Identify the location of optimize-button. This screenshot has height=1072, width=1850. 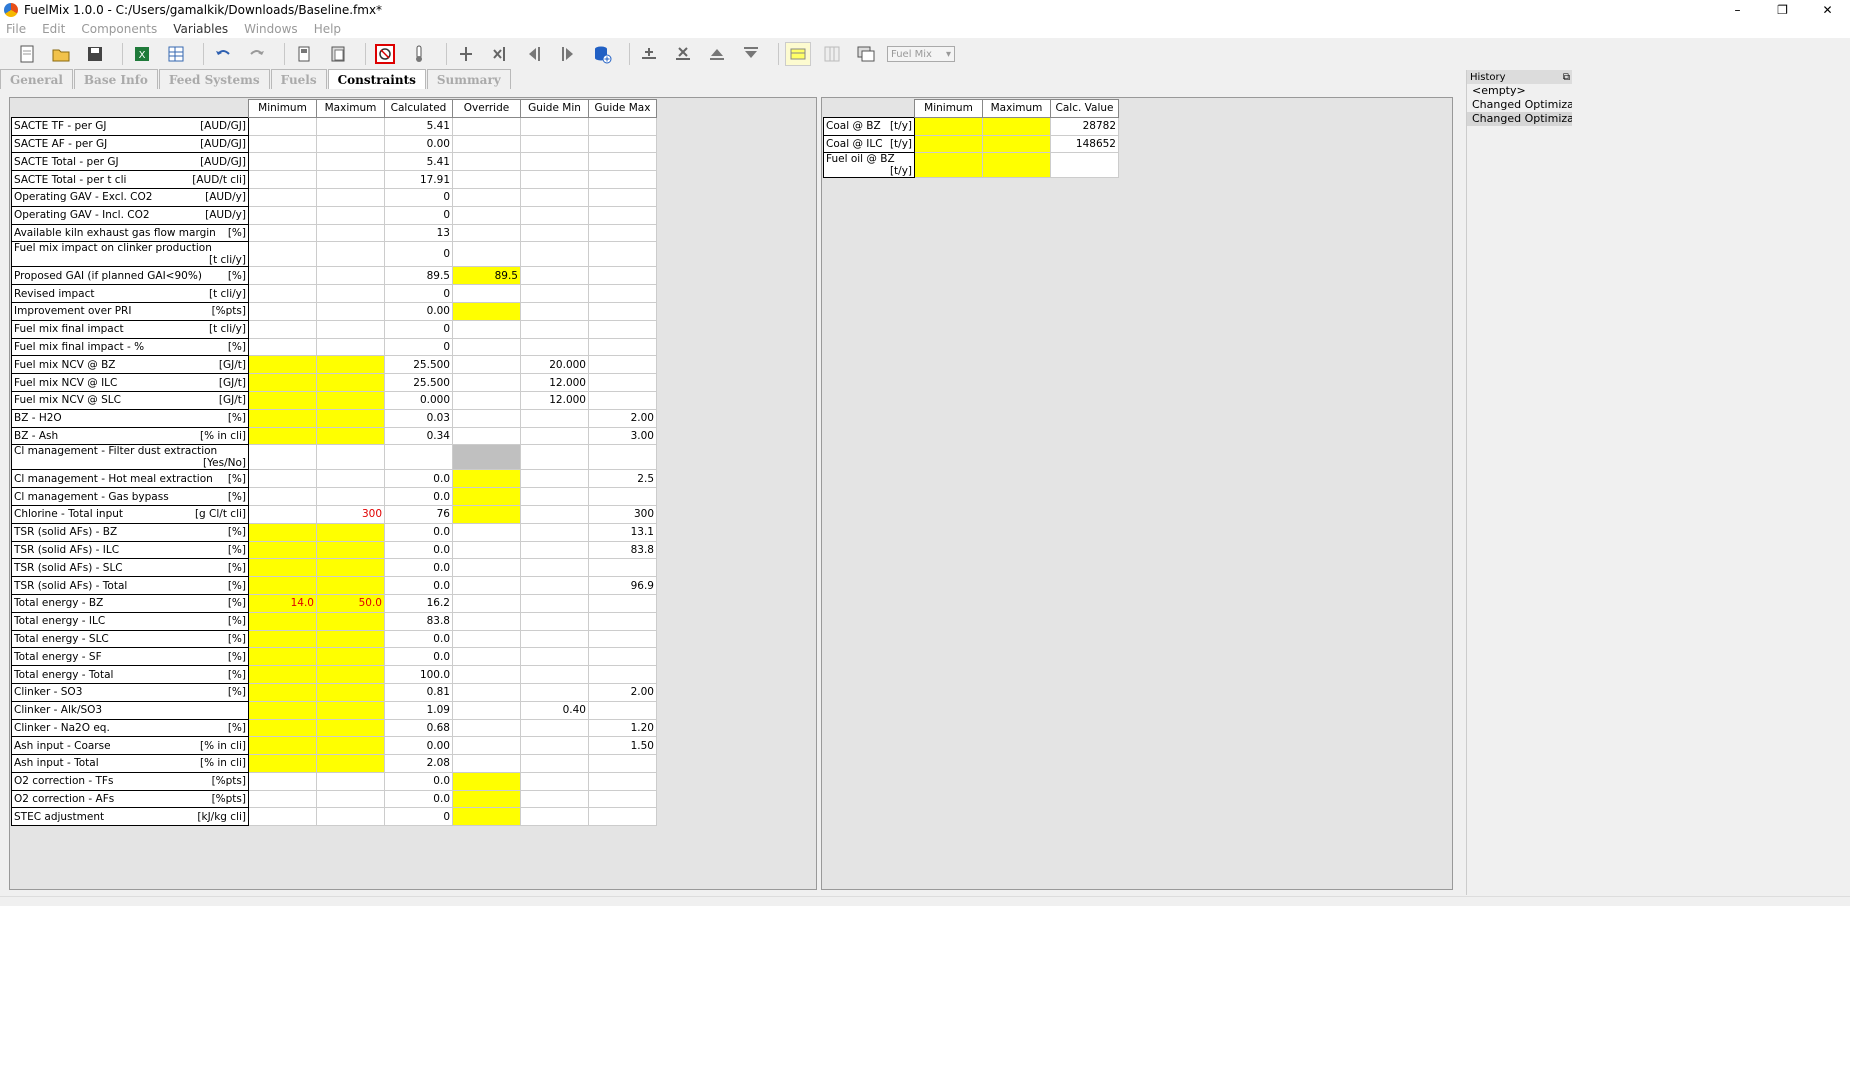
(385, 54).